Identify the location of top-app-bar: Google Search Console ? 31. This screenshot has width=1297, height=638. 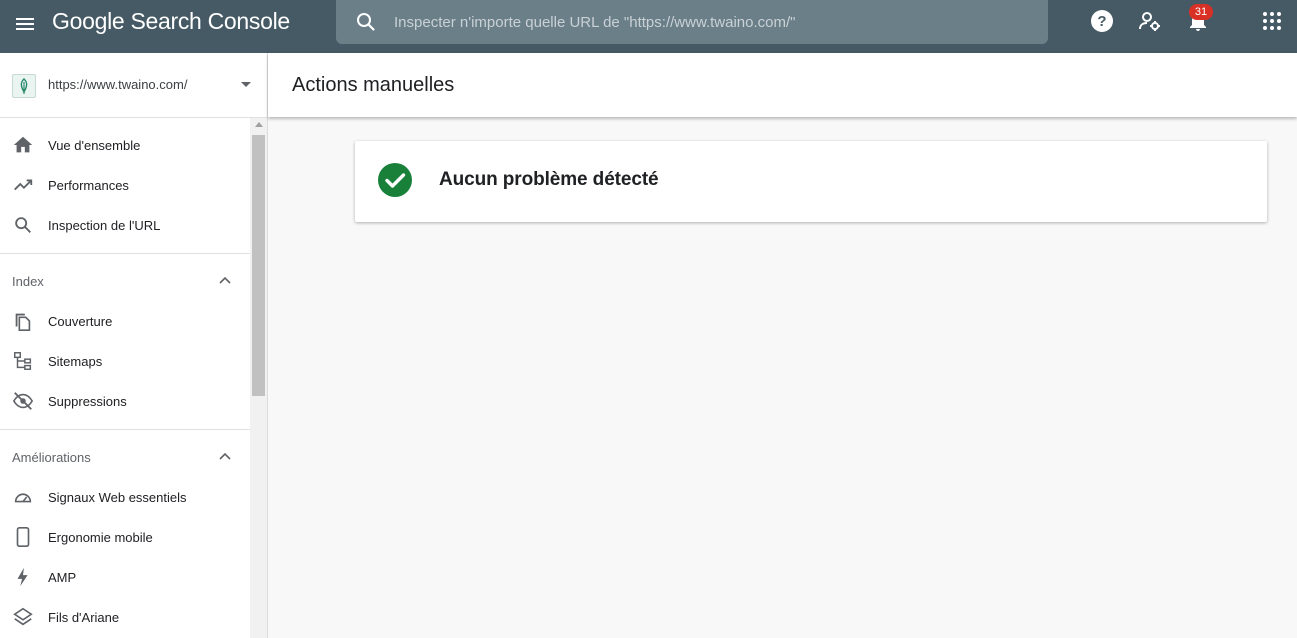
(648, 26).